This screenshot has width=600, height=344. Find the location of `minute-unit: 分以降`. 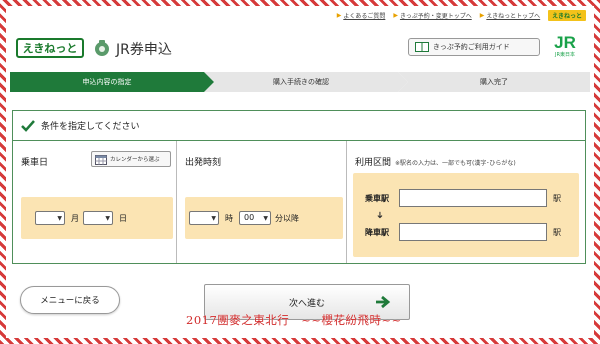

minute-unit: 分以降 is located at coordinates (287, 218).